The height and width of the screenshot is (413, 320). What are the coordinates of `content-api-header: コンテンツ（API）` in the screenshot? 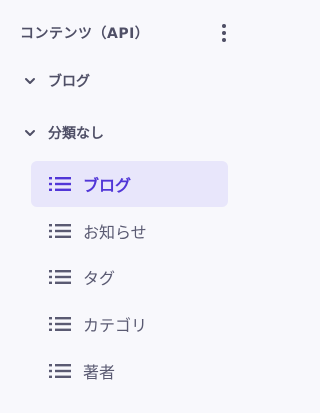 It's located at (126, 33).